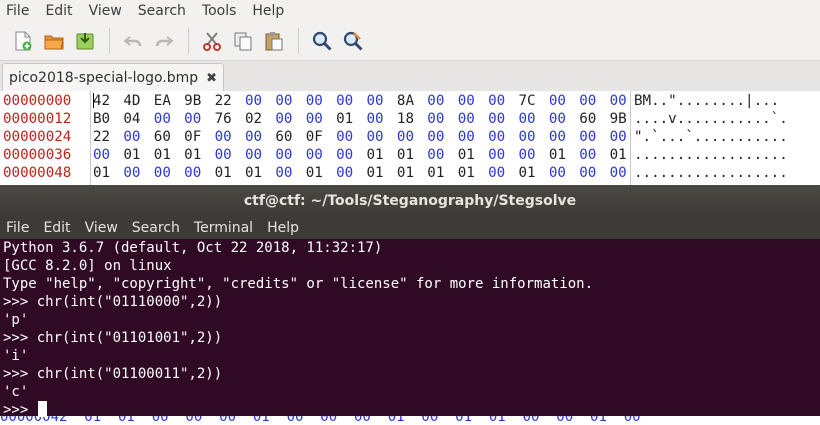  What do you see at coordinates (410, 201) in the screenshot?
I see `terminal-titlebar: ctf@ctf: ~/Tools/Steganography/Stegsolve` at bounding box center [410, 201].